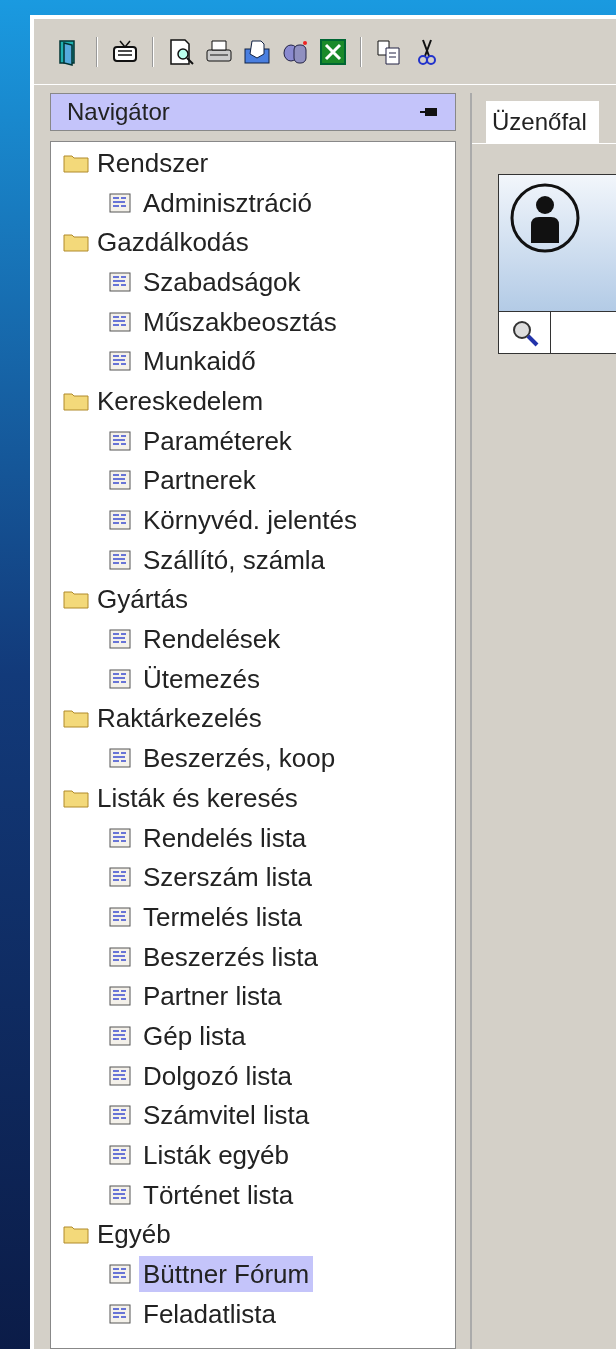 Image resolution: width=616 pixels, height=1349 pixels. Describe the element at coordinates (240, 321) in the screenshot. I see `tree-item: Műszakbeosztás` at that location.